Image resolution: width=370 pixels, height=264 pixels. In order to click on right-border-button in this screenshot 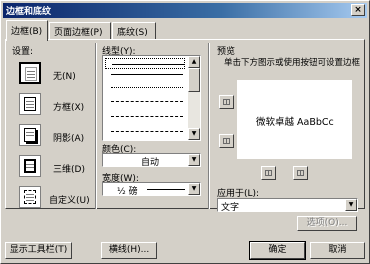, I will do `click(300, 173)`.